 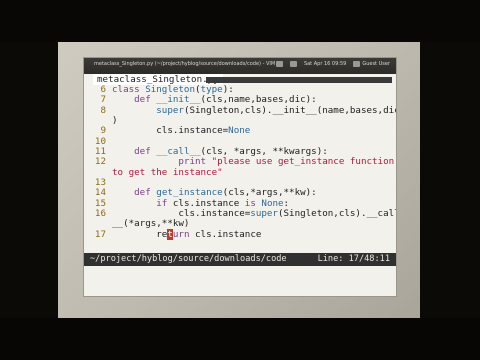 I want to click on code-token: (Singleton,cls).__init__(name,bases,dic, so click(x=289, y=110).